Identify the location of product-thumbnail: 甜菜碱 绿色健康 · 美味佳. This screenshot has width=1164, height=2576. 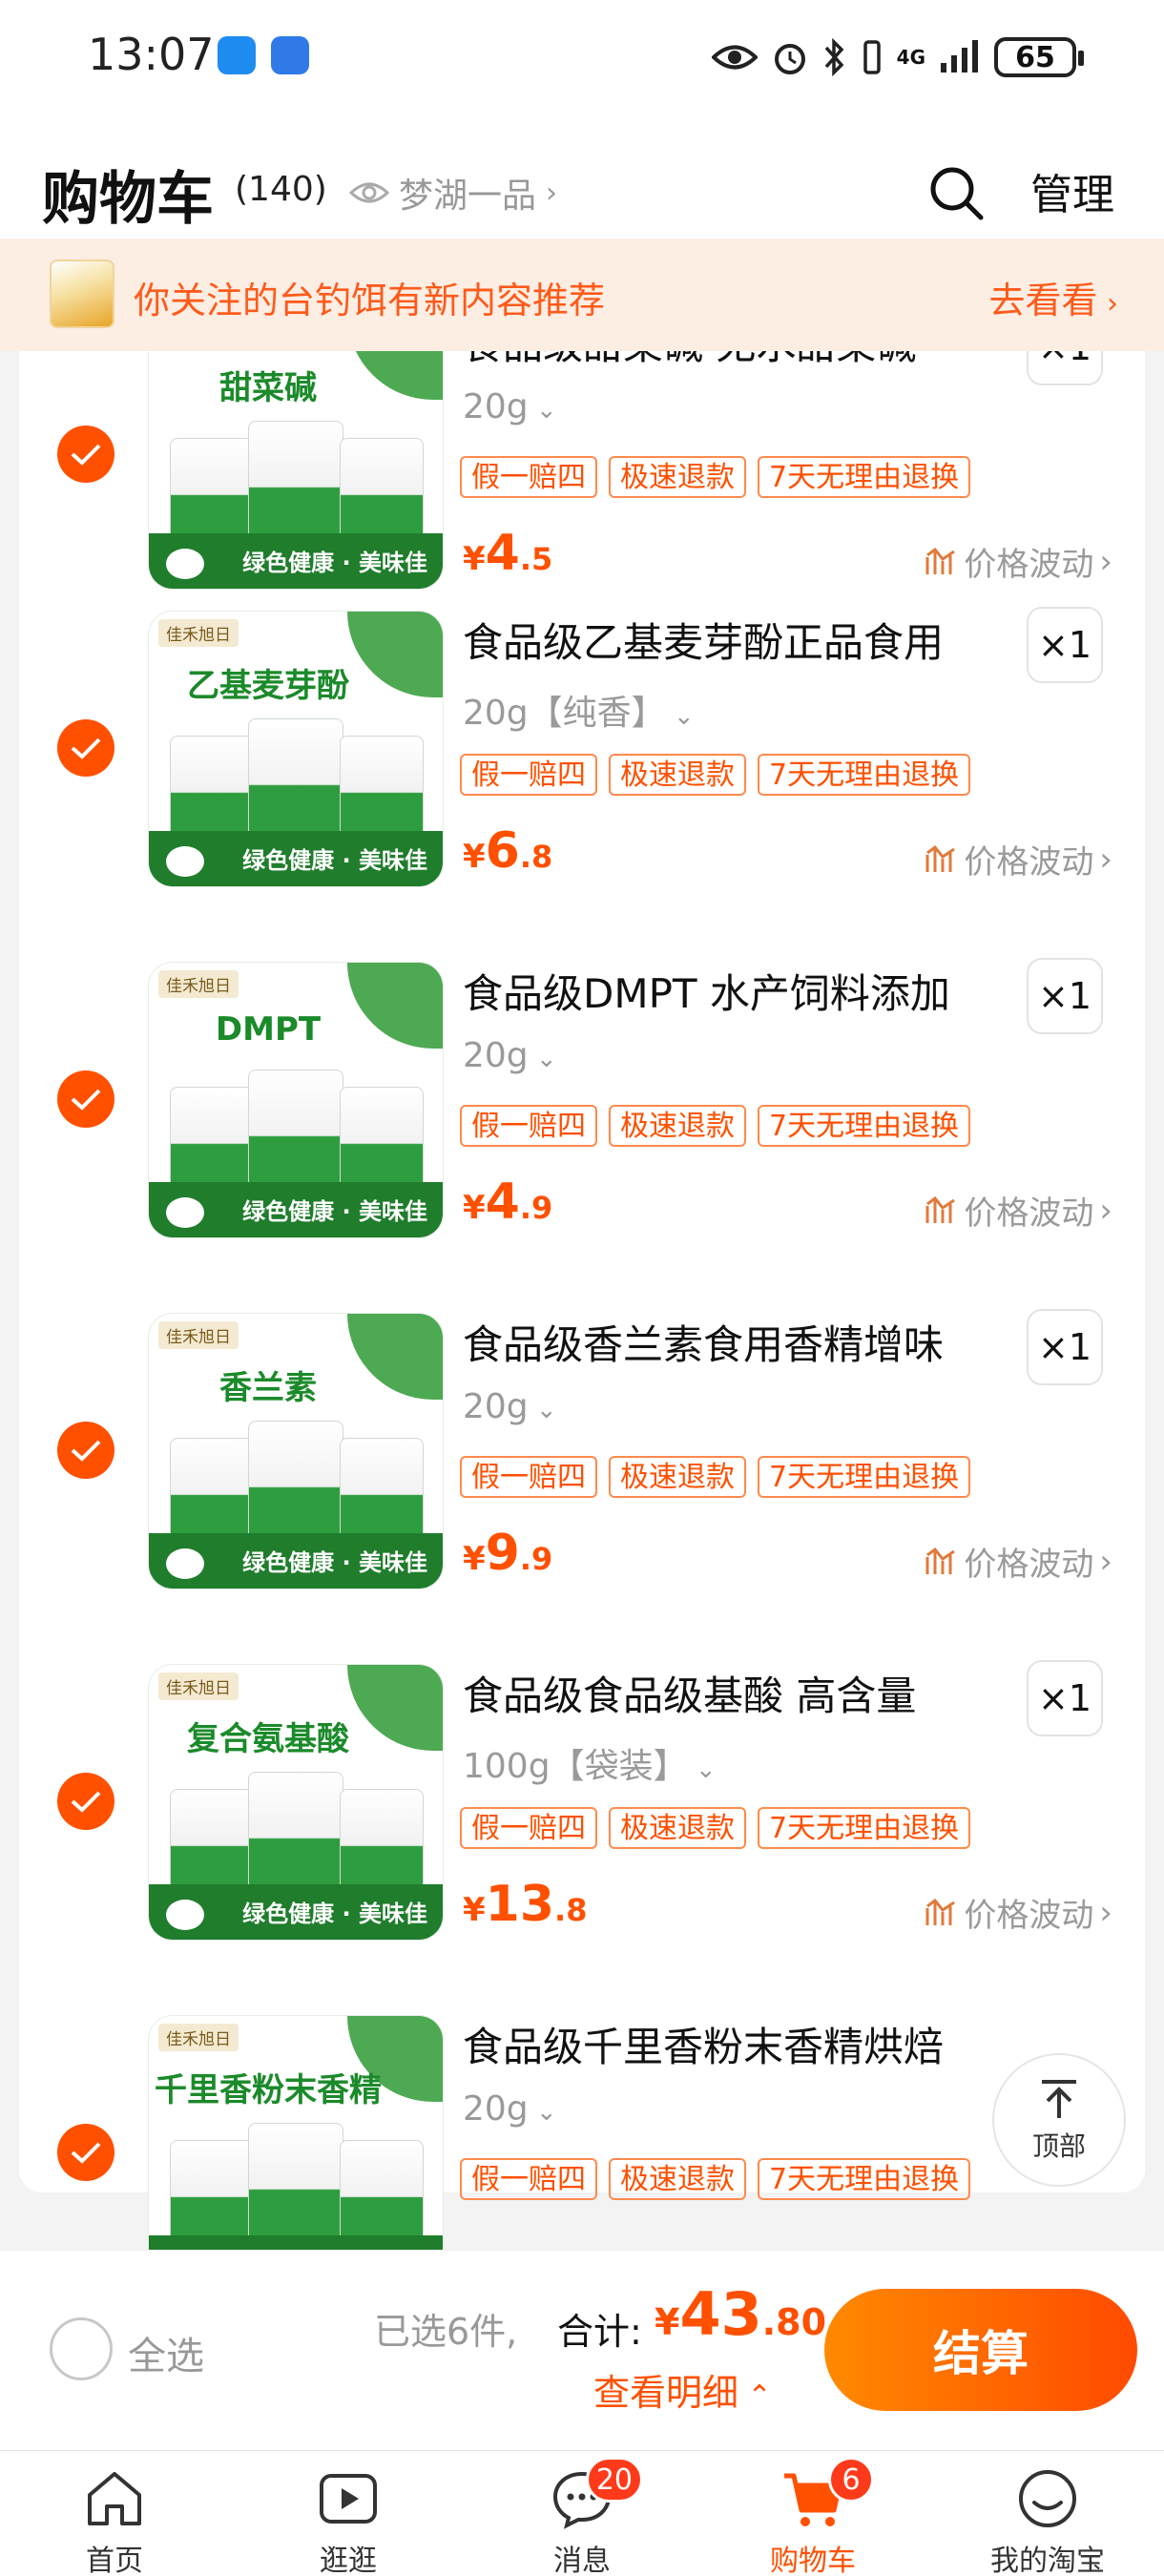
(296, 470).